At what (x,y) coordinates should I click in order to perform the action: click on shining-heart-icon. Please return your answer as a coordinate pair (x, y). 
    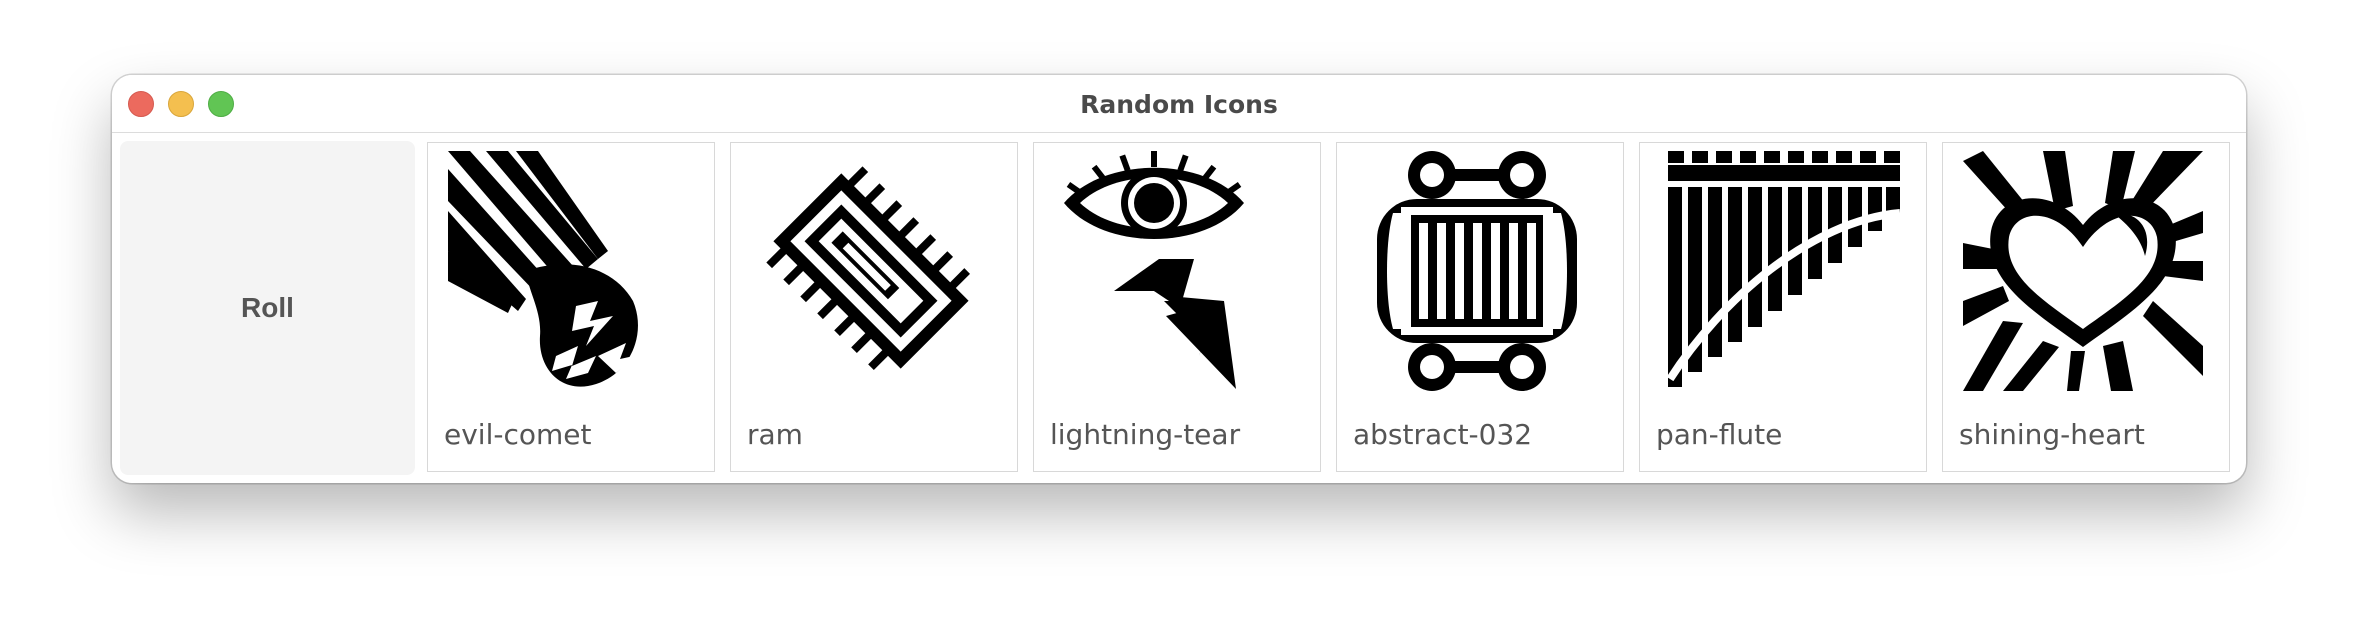
    Looking at the image, I should click on (2083, 271).